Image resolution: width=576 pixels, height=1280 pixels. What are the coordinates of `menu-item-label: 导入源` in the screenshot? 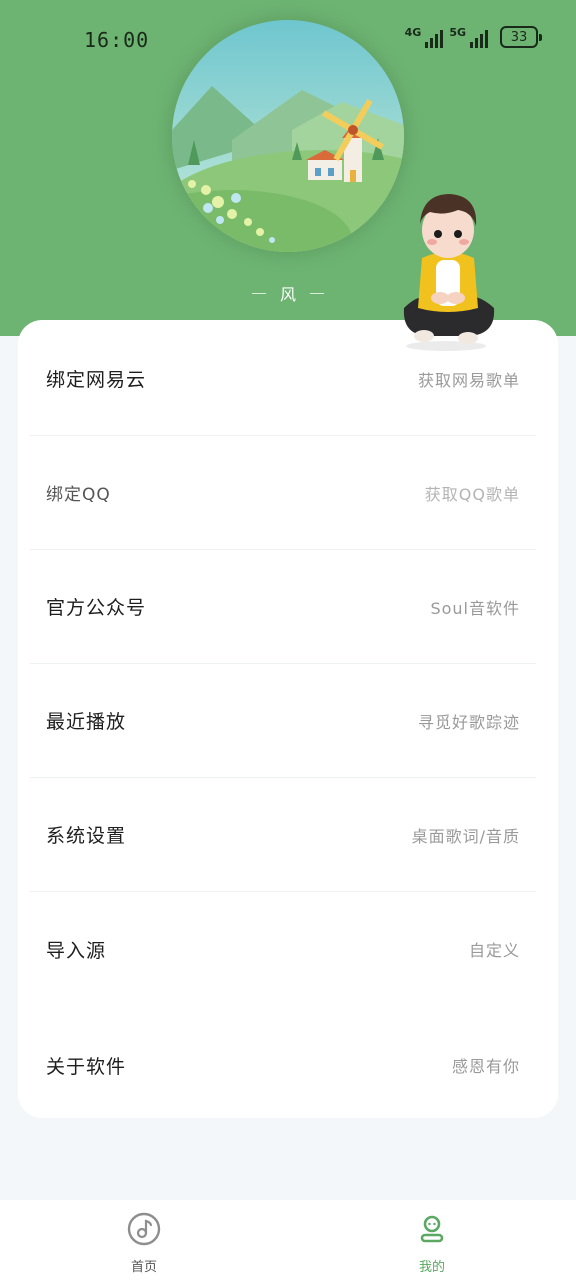 It's located at (76, 950).